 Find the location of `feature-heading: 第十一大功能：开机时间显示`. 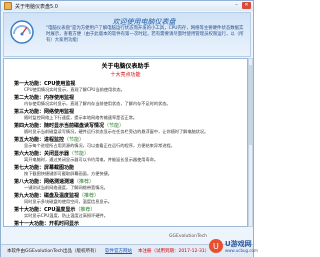

feature-heading: 第十一大功能：开机时间显示 is located at coordinates (130, 223).